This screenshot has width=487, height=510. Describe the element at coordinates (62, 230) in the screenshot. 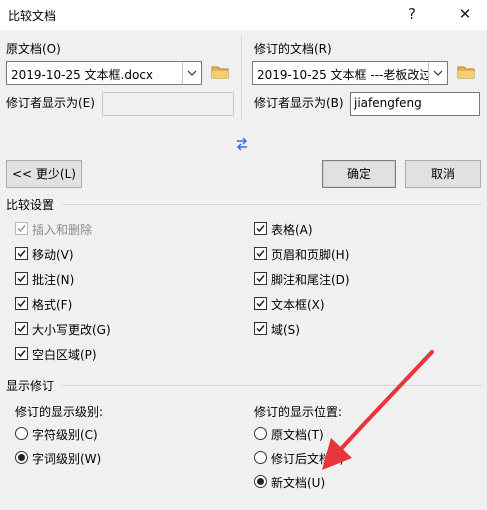

I see `checkbox-label: 插入和删除` at that location.